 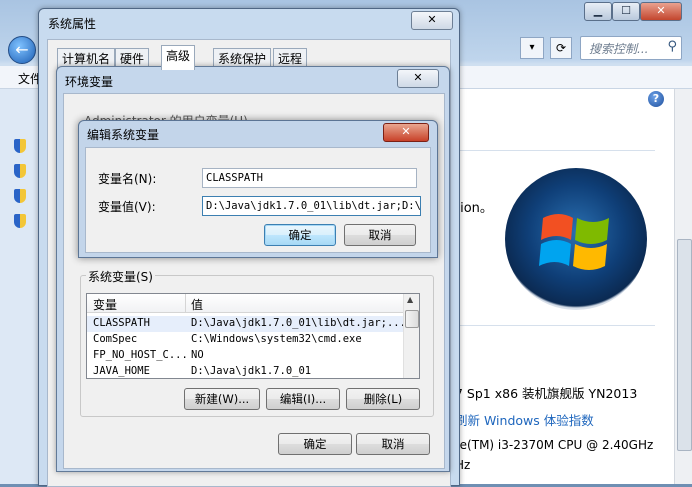 I want to click on variable-name: JAVA_HOME, so click(x=121, y=371).